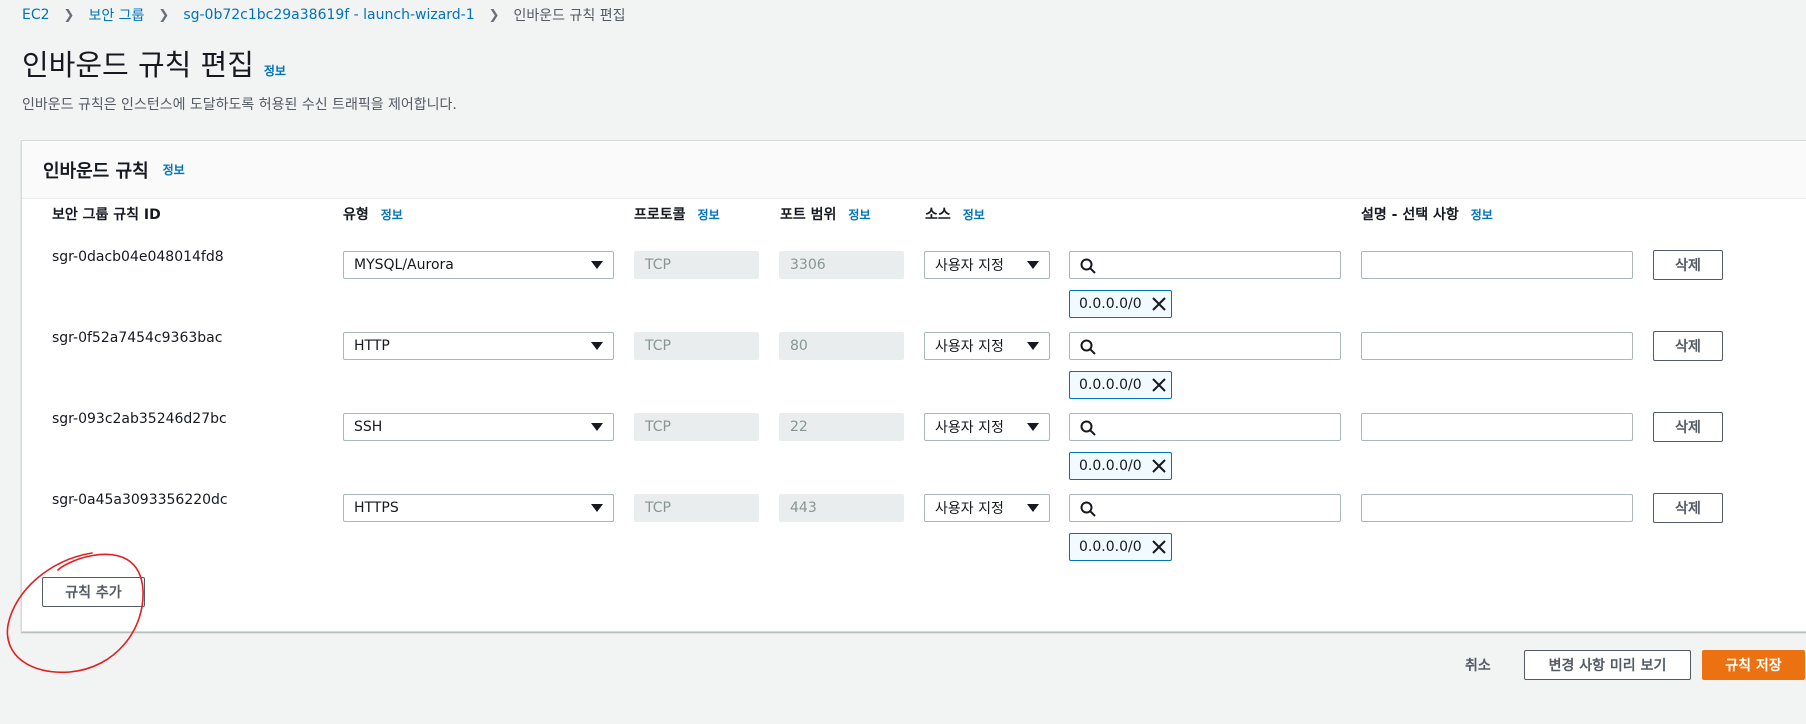  I want to click on column-label: 포트 범위, so click(808, 215).